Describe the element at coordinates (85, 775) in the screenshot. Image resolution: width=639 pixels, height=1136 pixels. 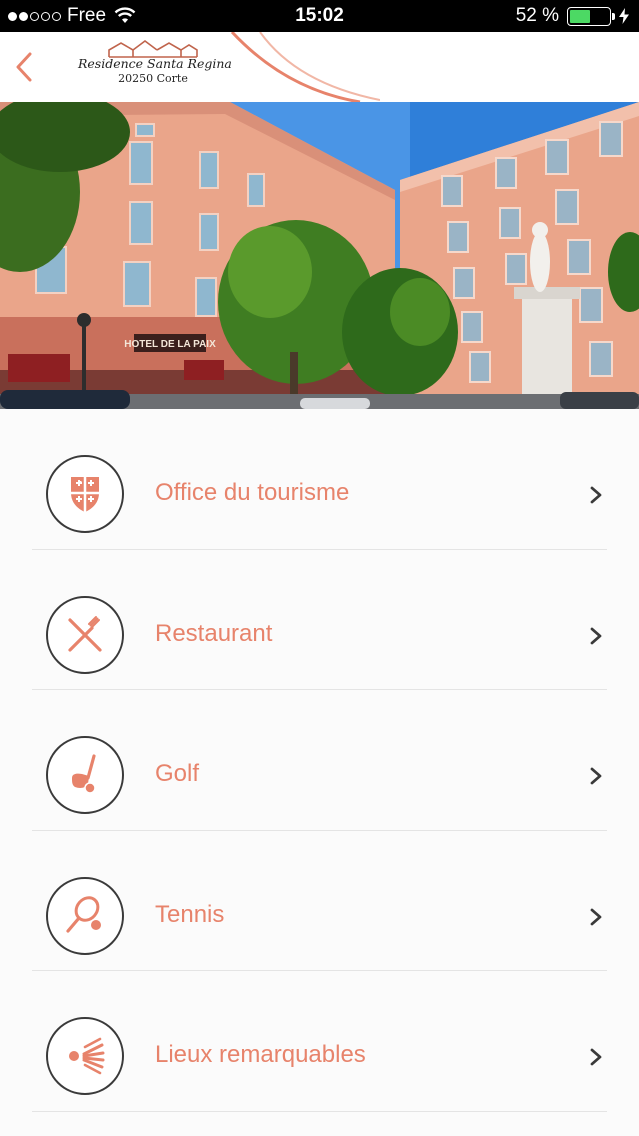
I see `golf-club-icon` at that location.